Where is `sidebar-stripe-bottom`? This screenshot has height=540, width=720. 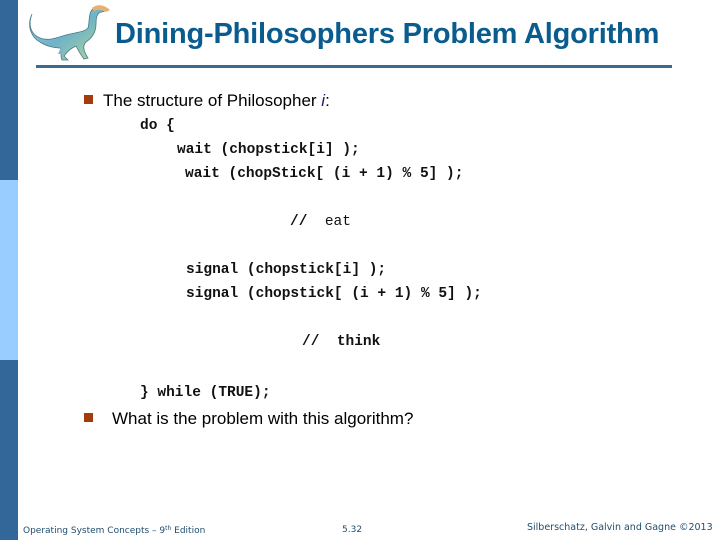 sidebar-stripe-bottom is located at coordinates (9, 450).